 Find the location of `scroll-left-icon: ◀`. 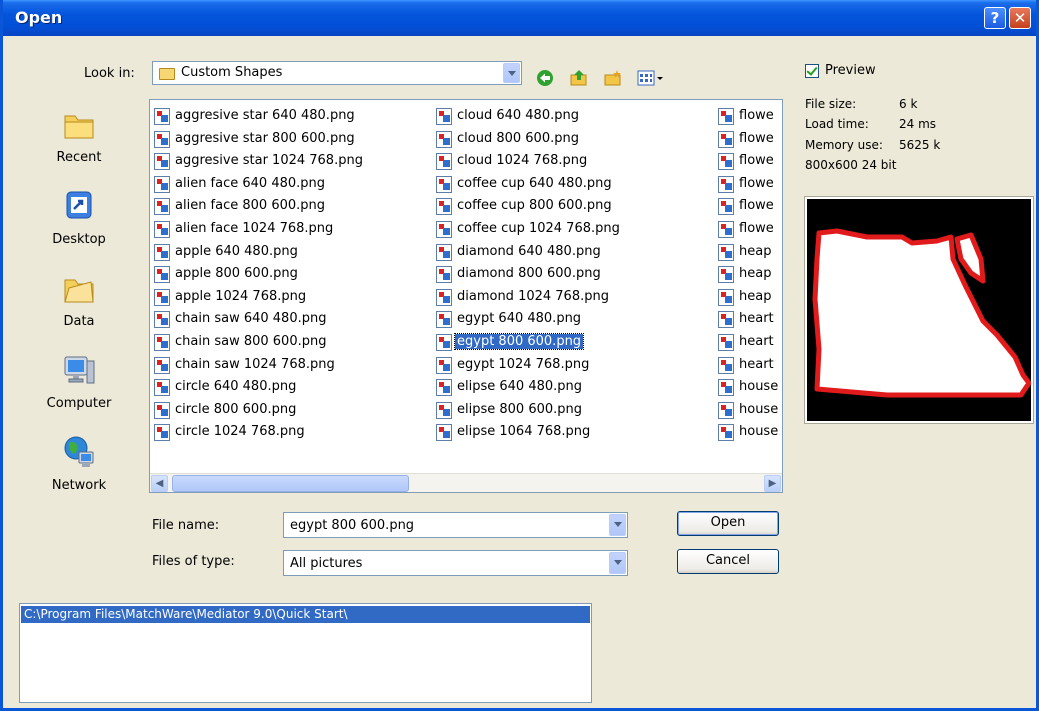

scroll-left-icon: ◀ is located at coordinates (159, 483).